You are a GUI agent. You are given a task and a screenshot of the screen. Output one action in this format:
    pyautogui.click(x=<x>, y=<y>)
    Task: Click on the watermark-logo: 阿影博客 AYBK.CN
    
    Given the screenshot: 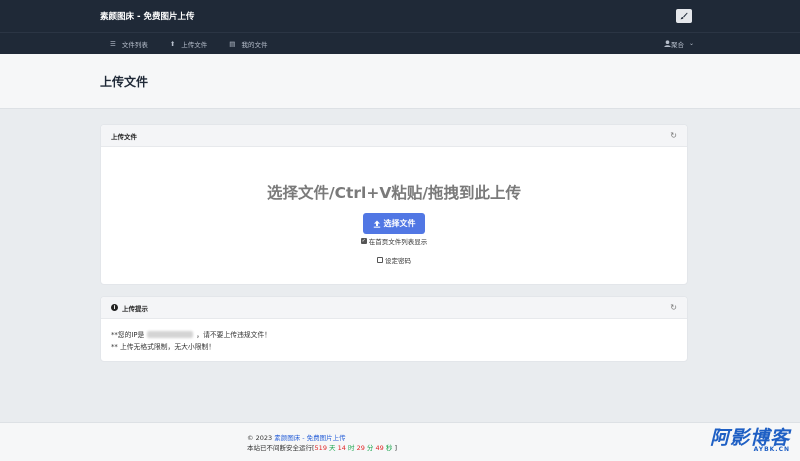 What is the action you would take?
    pyautogui.click(x=750, y=440)
    